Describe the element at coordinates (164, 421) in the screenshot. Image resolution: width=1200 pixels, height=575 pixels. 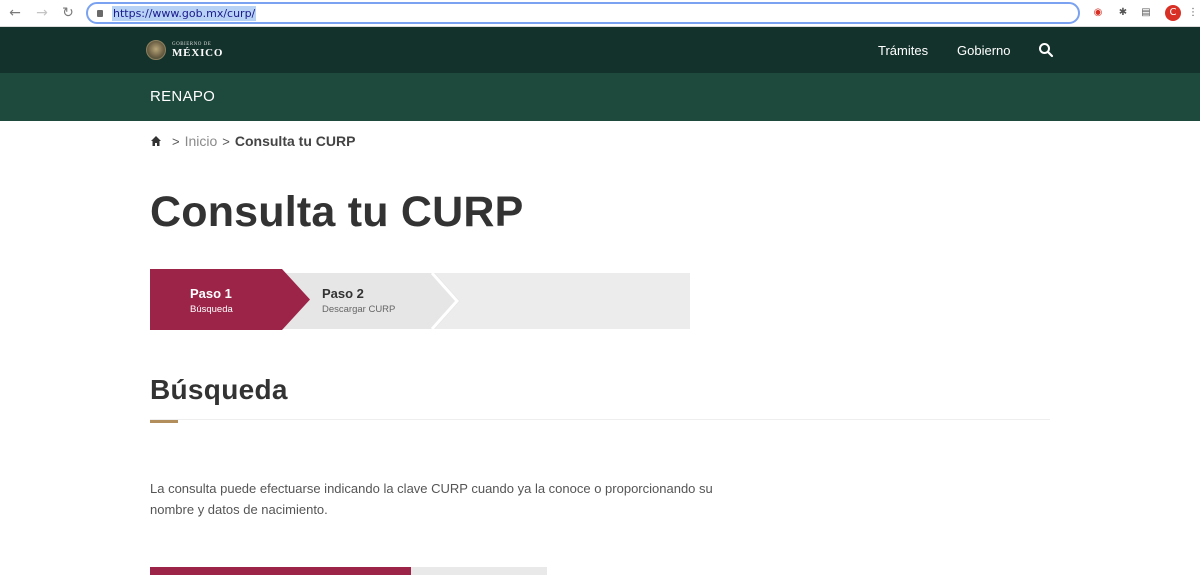
I see `section-accent-bar` at that location.